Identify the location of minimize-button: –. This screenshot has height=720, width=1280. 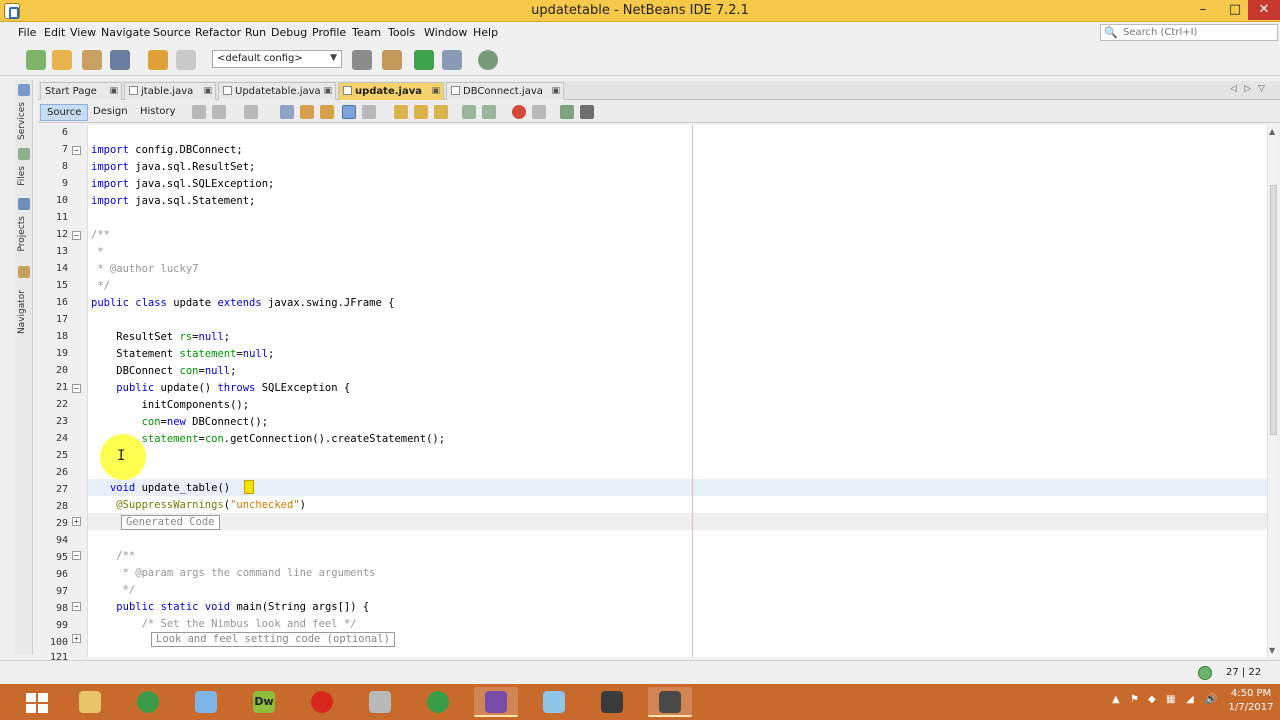
(1203, 10).